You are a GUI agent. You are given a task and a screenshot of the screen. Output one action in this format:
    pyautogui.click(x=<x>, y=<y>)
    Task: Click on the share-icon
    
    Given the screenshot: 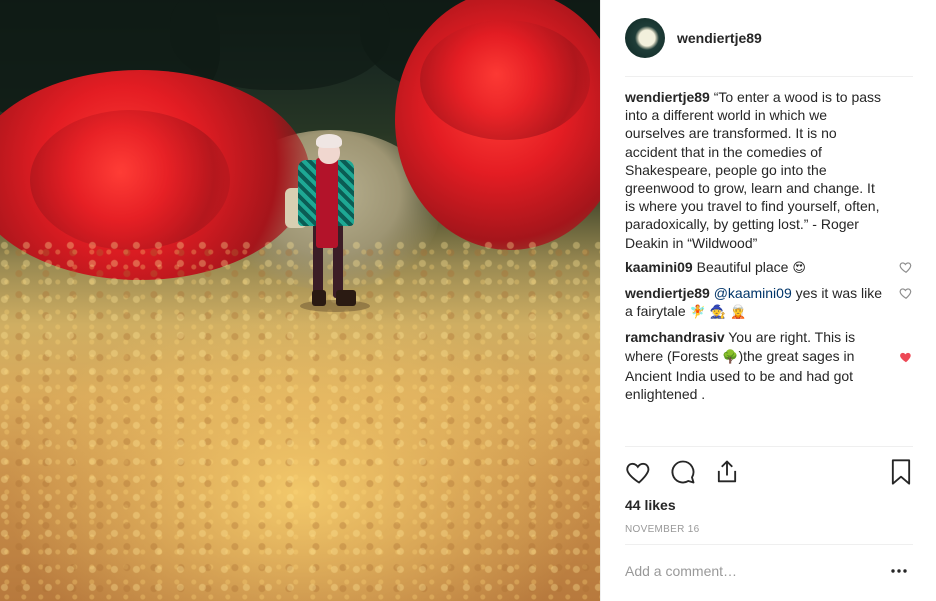 What is the action you would take?
    pyautogui.click(x=727, y=472)
    